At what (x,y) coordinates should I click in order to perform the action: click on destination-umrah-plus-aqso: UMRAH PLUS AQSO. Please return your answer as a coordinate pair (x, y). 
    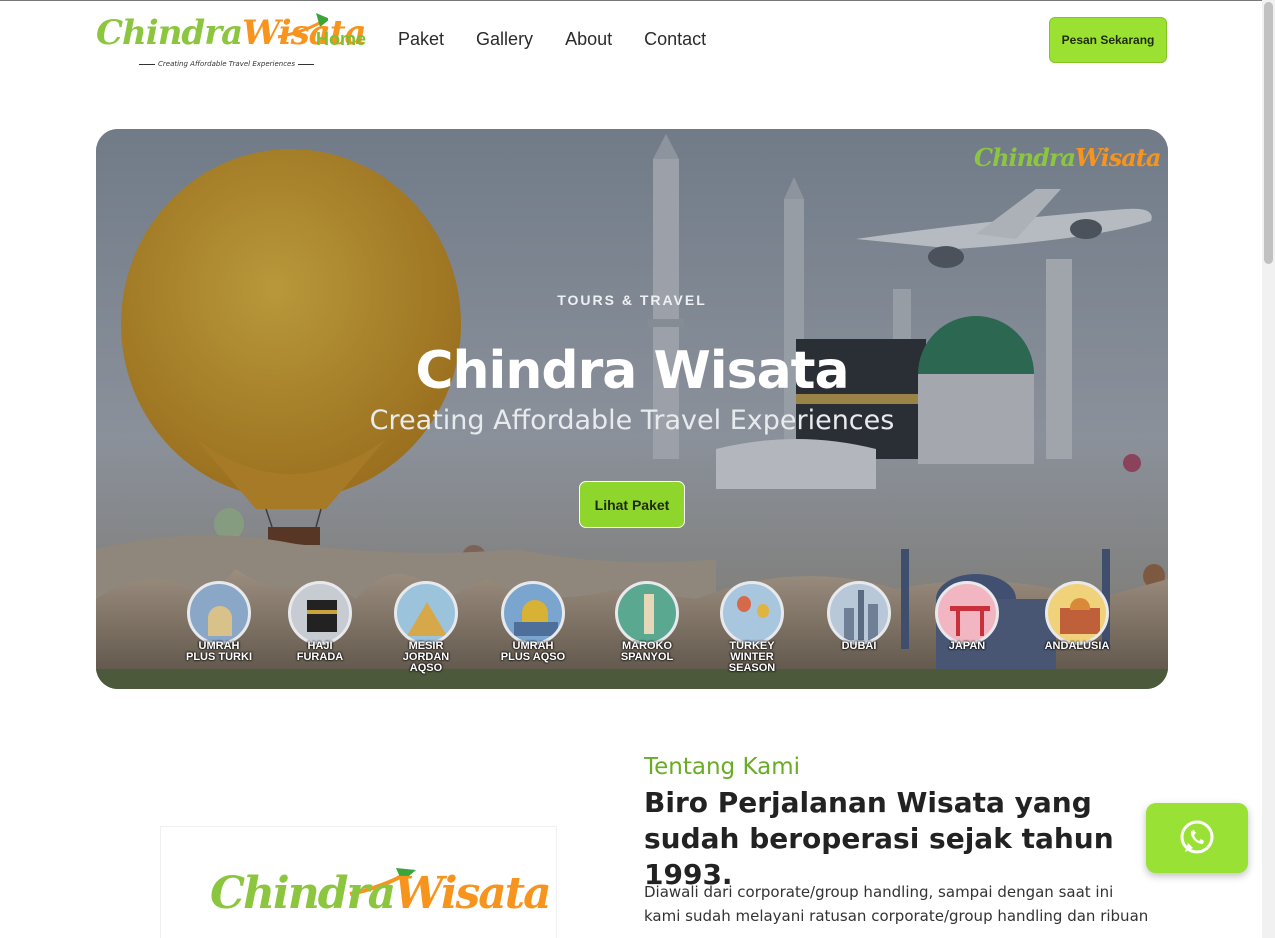
    Looking at the image, I should click on (533, 622).